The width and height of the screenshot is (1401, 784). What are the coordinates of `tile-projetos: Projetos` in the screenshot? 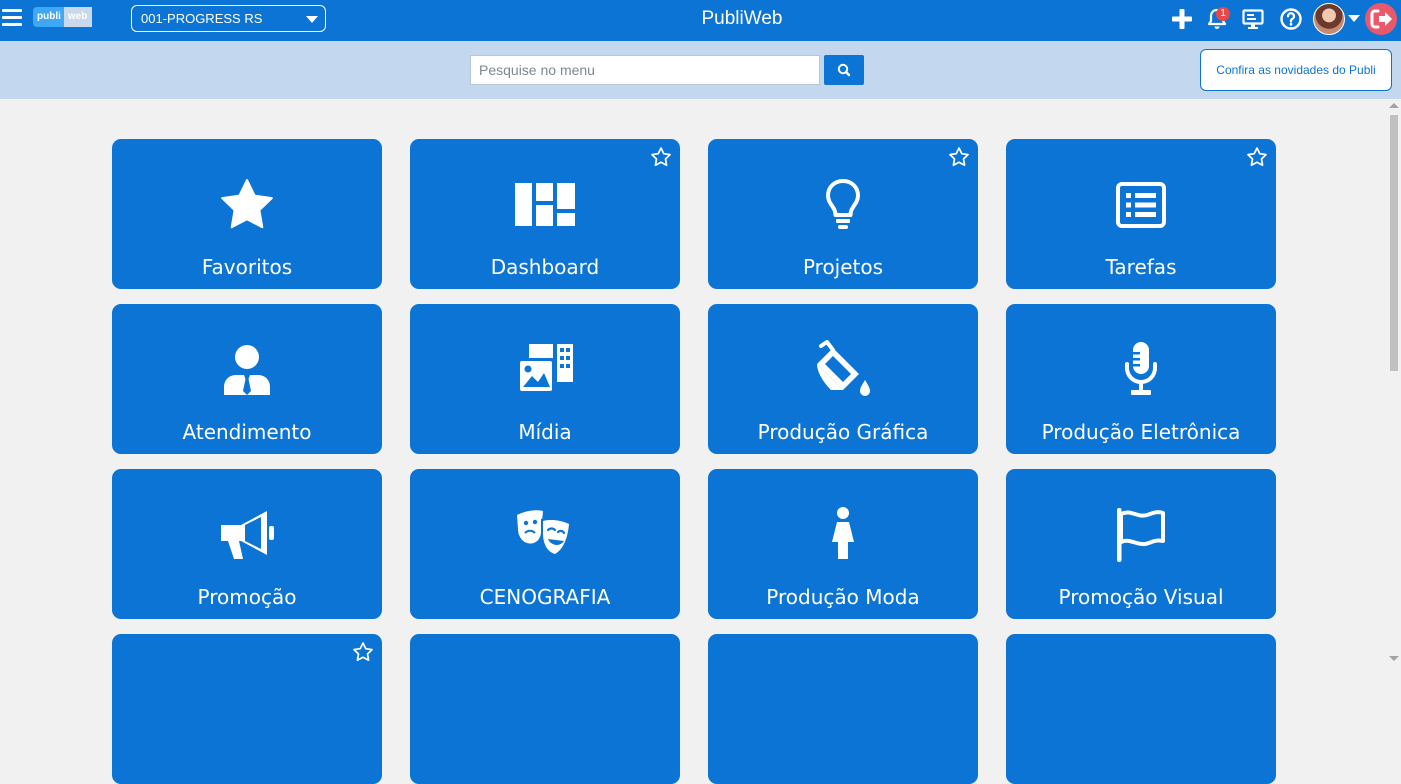 It's located at (843, 214).